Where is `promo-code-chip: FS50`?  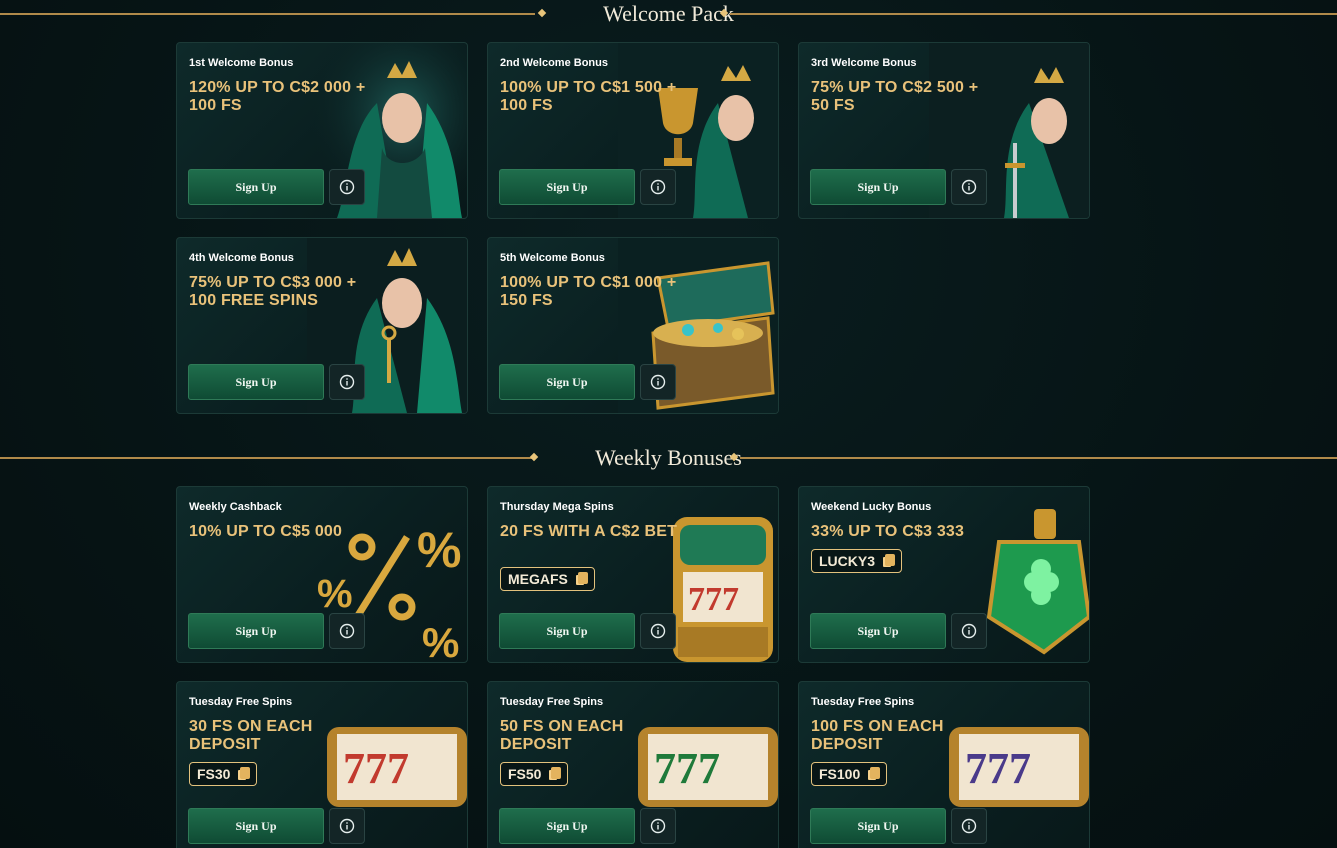 promo-code-chip: FS50 is located at coordinates (534, 774).